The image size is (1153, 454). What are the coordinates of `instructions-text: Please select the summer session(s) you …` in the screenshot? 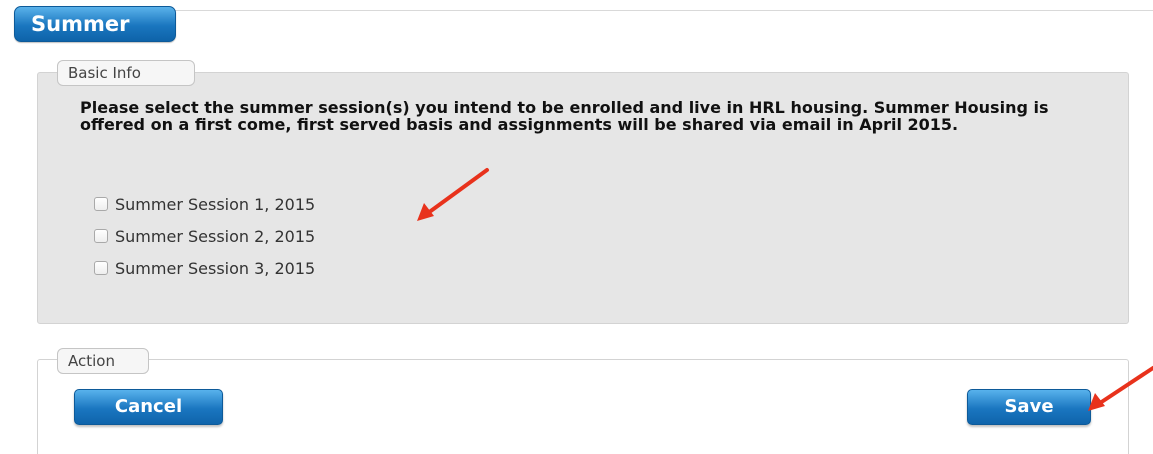 It's located at (564, 116).